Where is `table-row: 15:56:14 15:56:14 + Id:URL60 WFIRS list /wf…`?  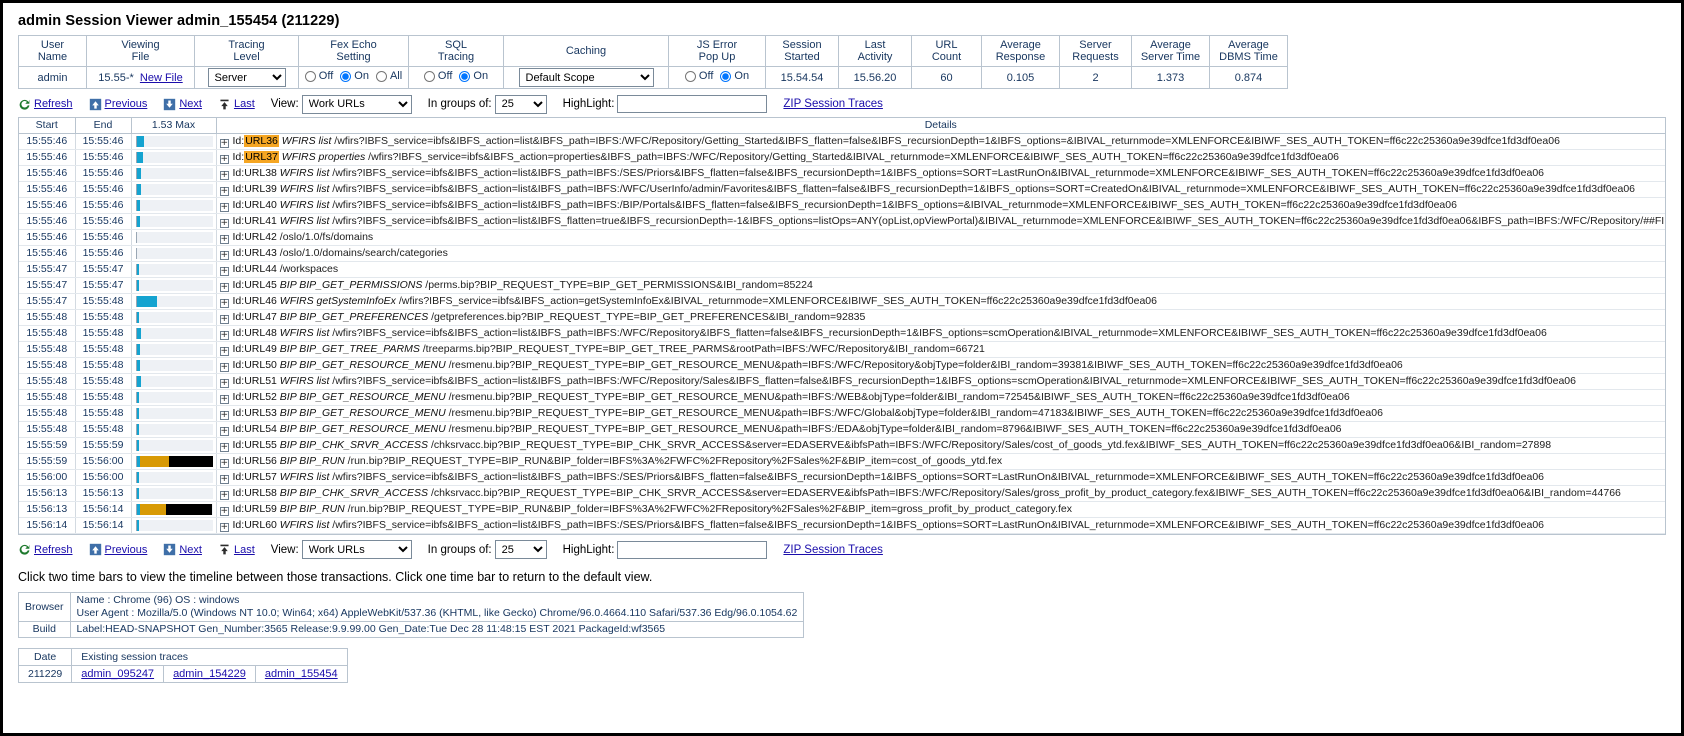
table-row: 15:56:14 15:56:14 + Id:URL60 WFIRS list /wf… is located at coordinates (842, 525).